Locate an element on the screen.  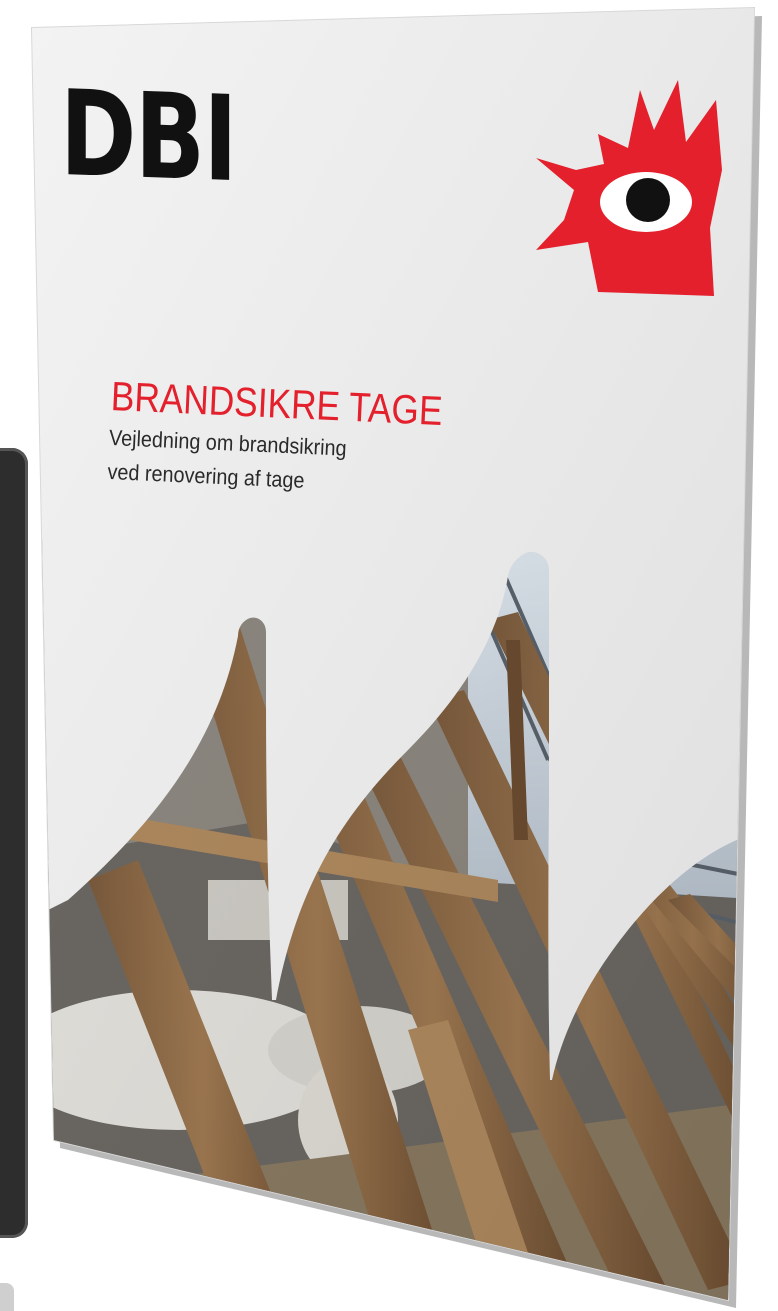
background-panel-foot is located at coordinates (7, 1297).